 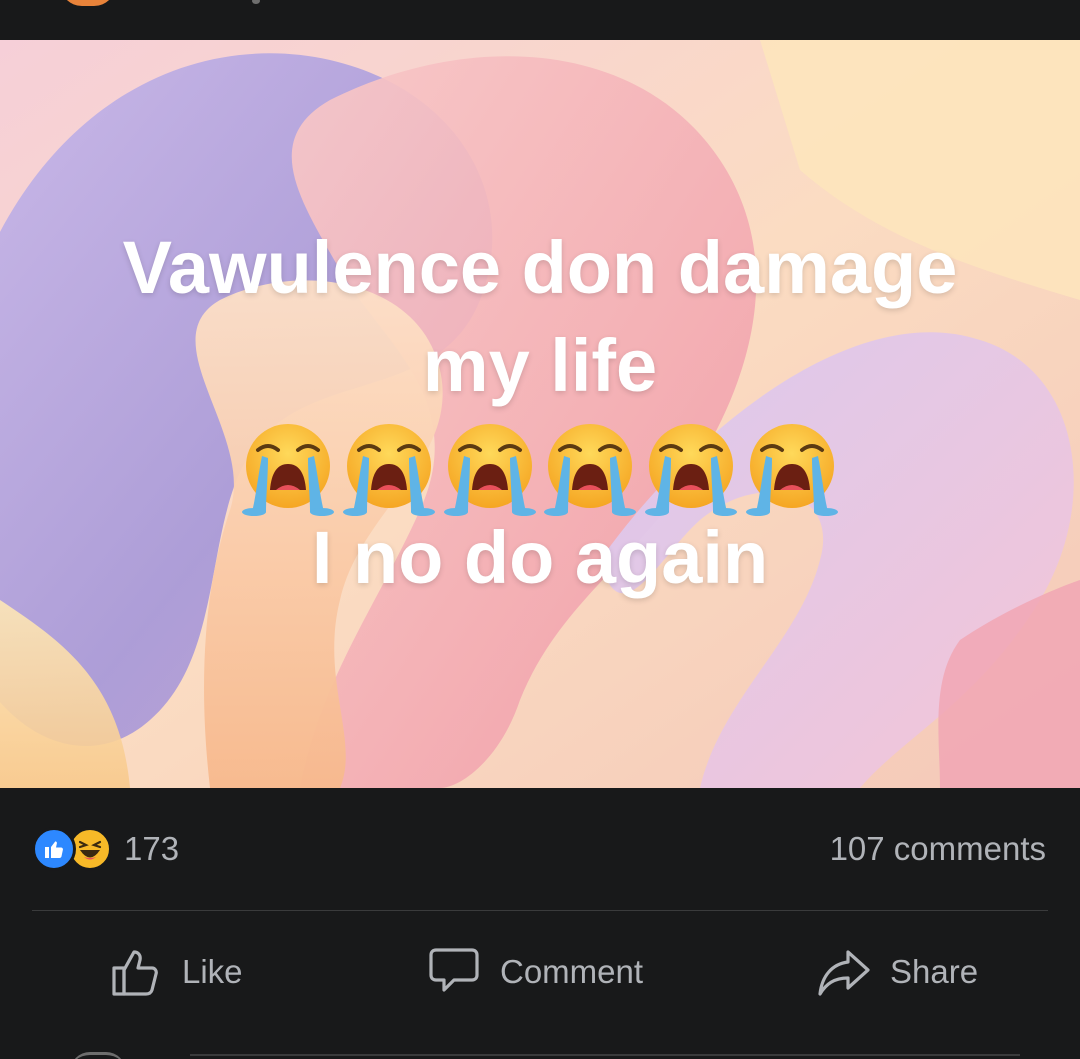 What do you see at coordinates (934, 971) in the screenshot?
I see `share-label: Share` at bounding box center [934, 971].